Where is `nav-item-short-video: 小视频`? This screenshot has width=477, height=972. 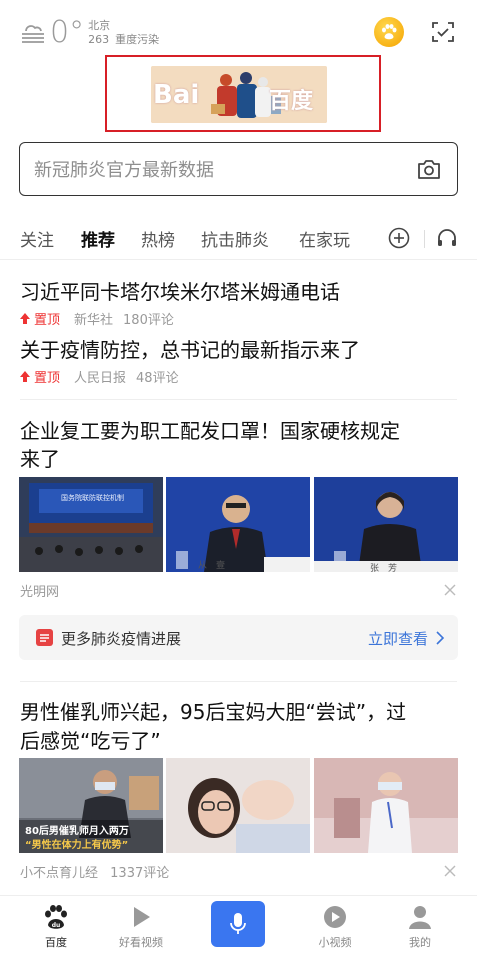
nav-item-short-video: 小视频 is located at coordinates (335, 926).